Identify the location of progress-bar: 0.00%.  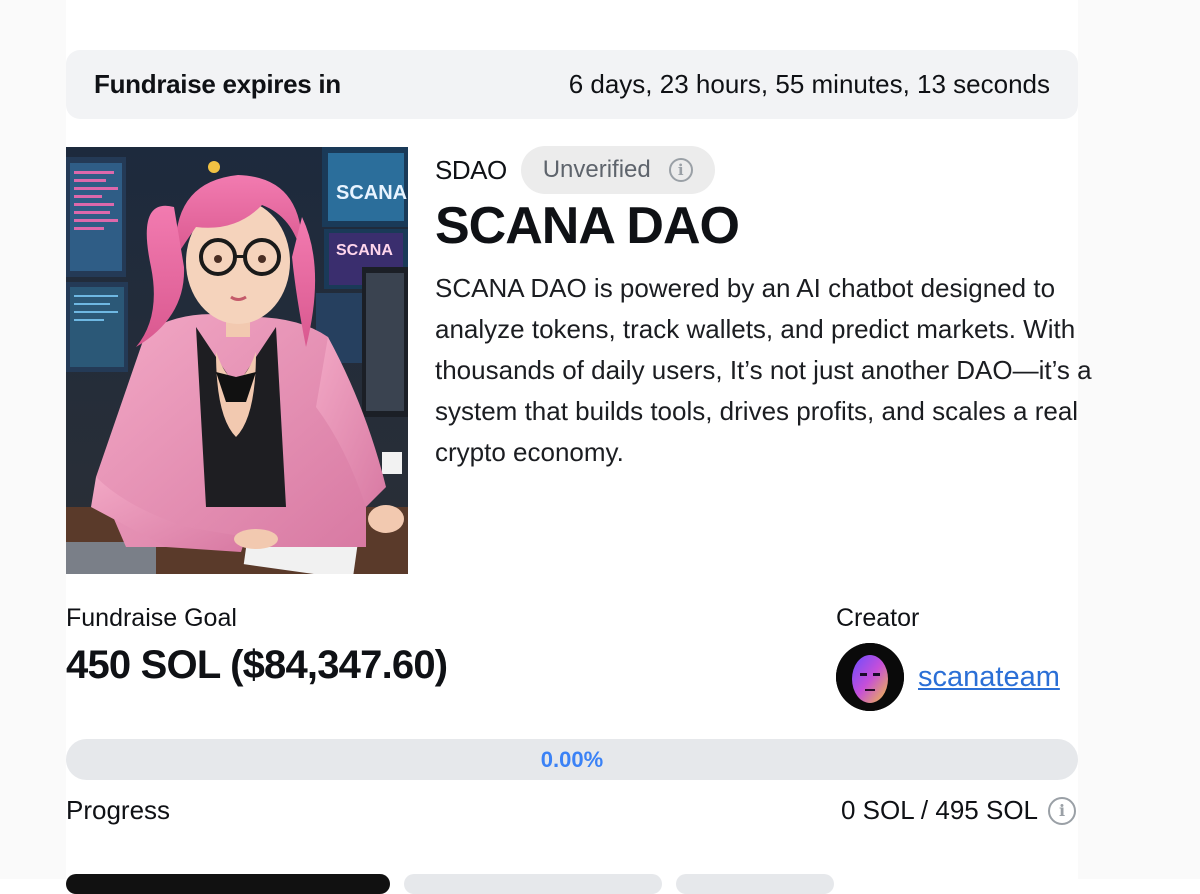
(572, 759).